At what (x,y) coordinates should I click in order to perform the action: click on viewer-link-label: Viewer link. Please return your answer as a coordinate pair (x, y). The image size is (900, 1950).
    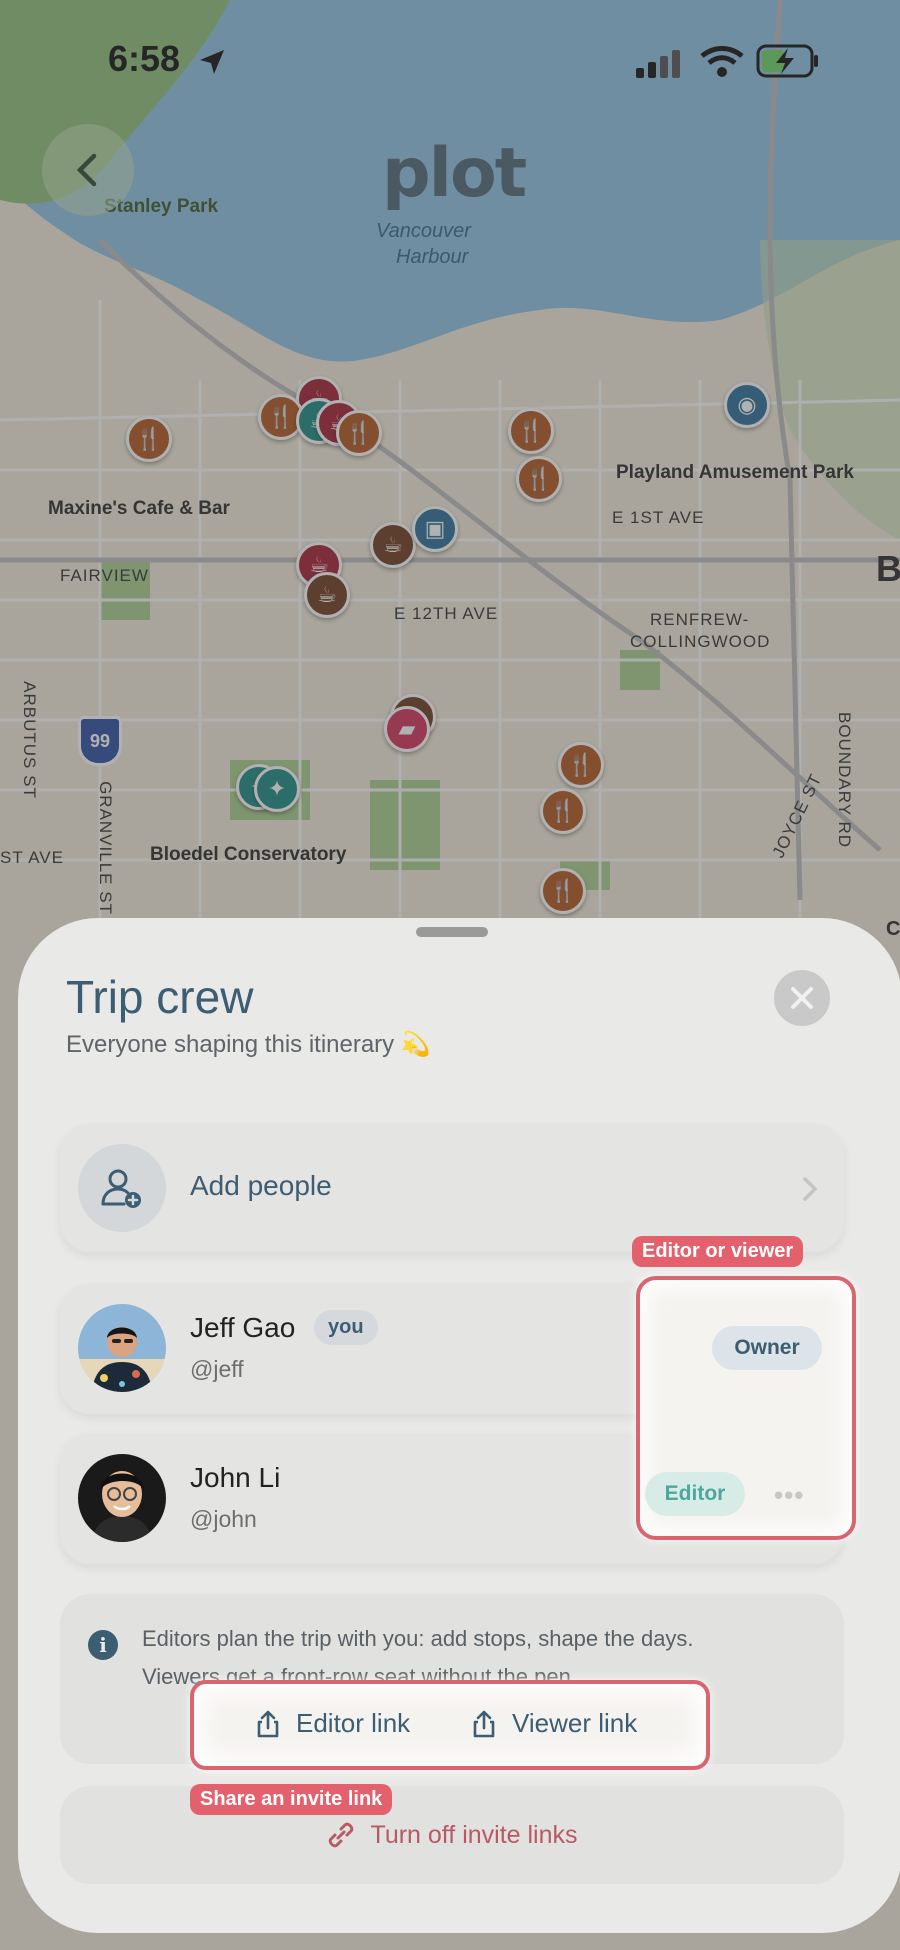
    Looking at the image, I should click on (575, 1723).